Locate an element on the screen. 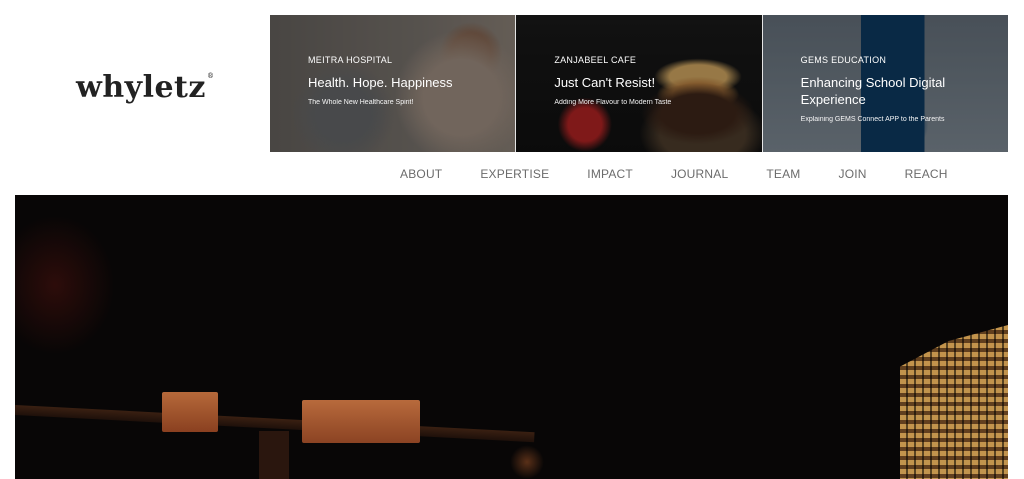 The image size is (1024, 479). card-client: ZANJABEEL CAFE is located at coordinates (595, 60).